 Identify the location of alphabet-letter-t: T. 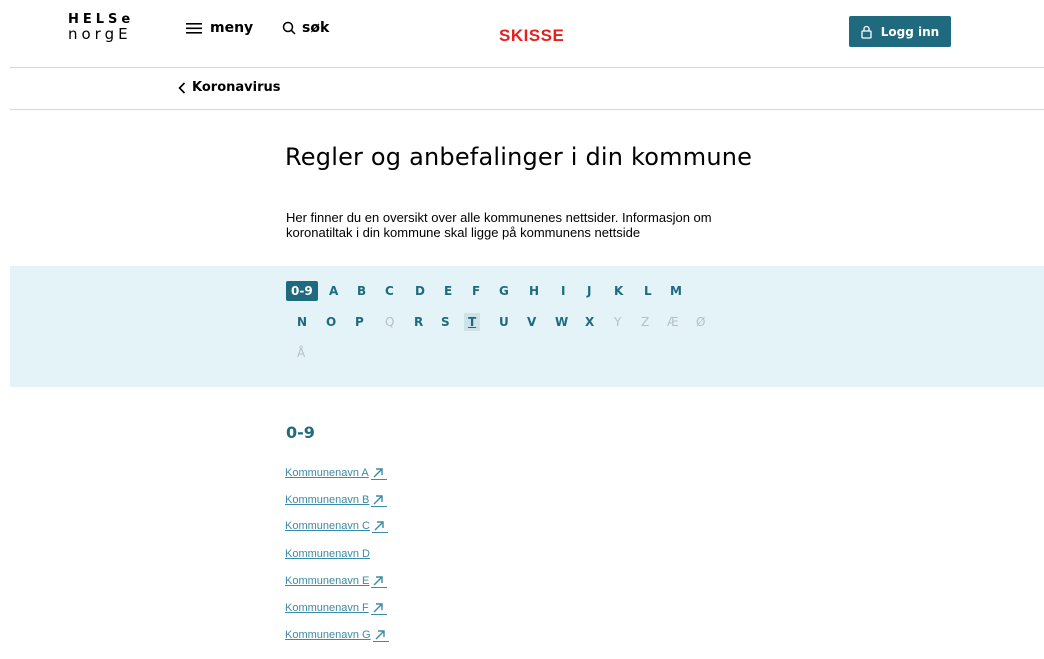
(472, 322).